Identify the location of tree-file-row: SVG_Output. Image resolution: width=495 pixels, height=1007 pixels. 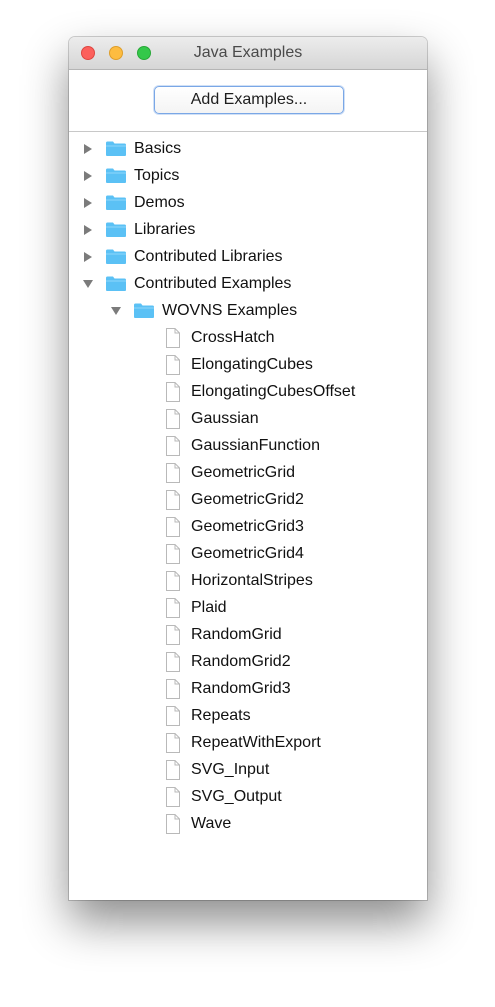
(248, 796).